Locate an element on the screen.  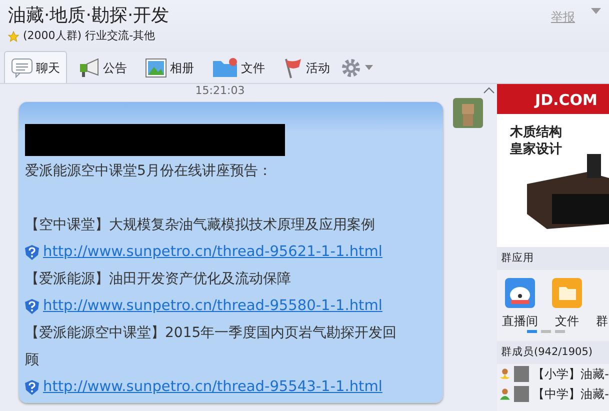
tab: 活动 is located at coordinates (306, 67).